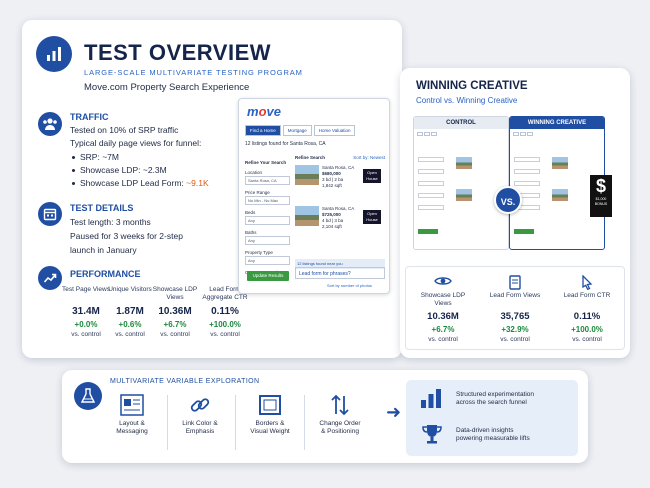  I want to click on winning-subtitle: Control vs. Winning Creative, so click(467, 100).